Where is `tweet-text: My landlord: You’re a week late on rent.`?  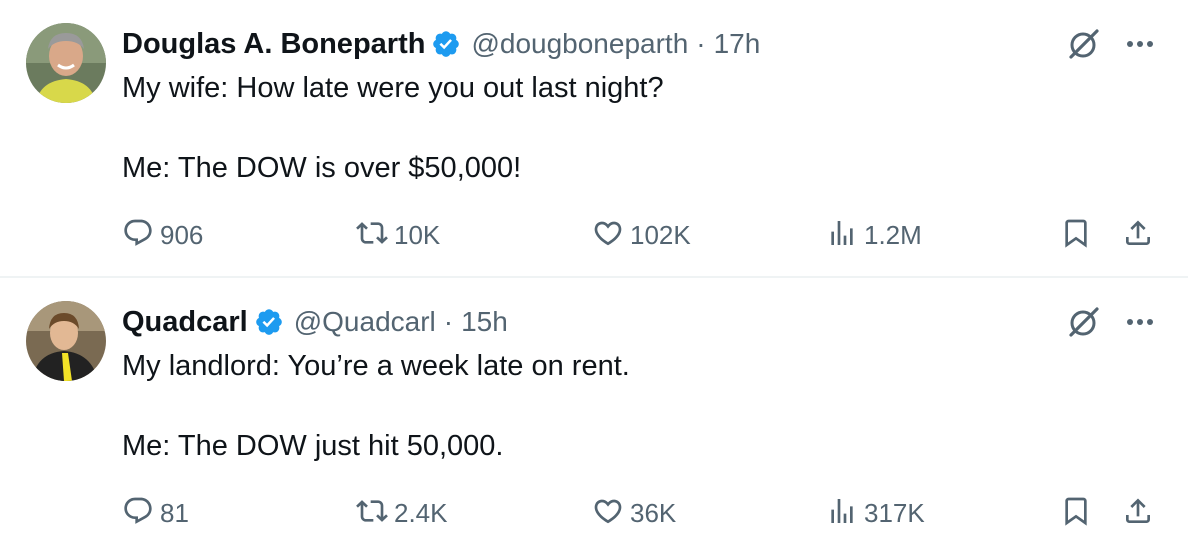
tweet-text: My landlord: You’re a week late on rent. is located at coordinates (376, 366).